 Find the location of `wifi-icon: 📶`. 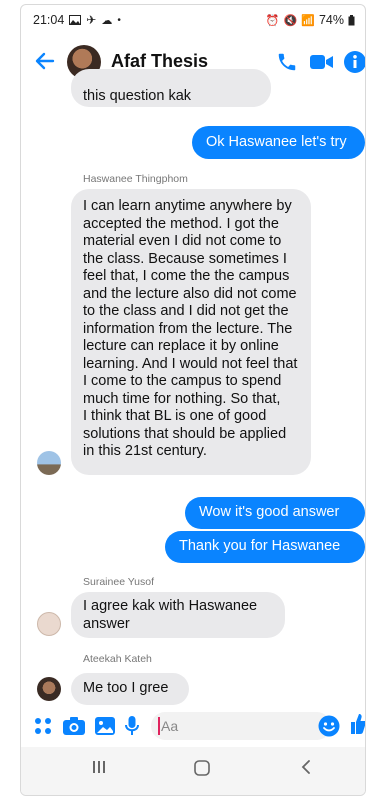

wifi-icon: 📶 is located at coordinates (308, 20).